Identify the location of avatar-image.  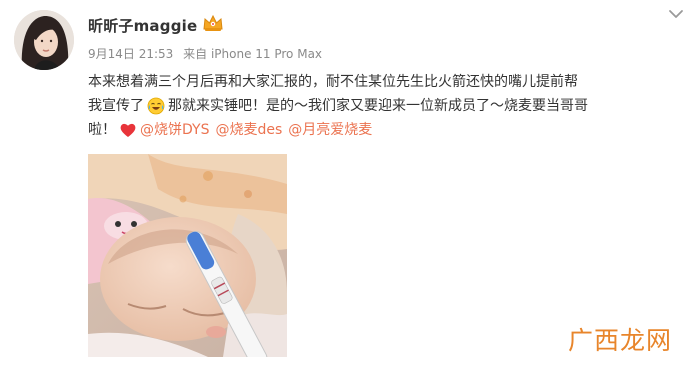
(44, 40).